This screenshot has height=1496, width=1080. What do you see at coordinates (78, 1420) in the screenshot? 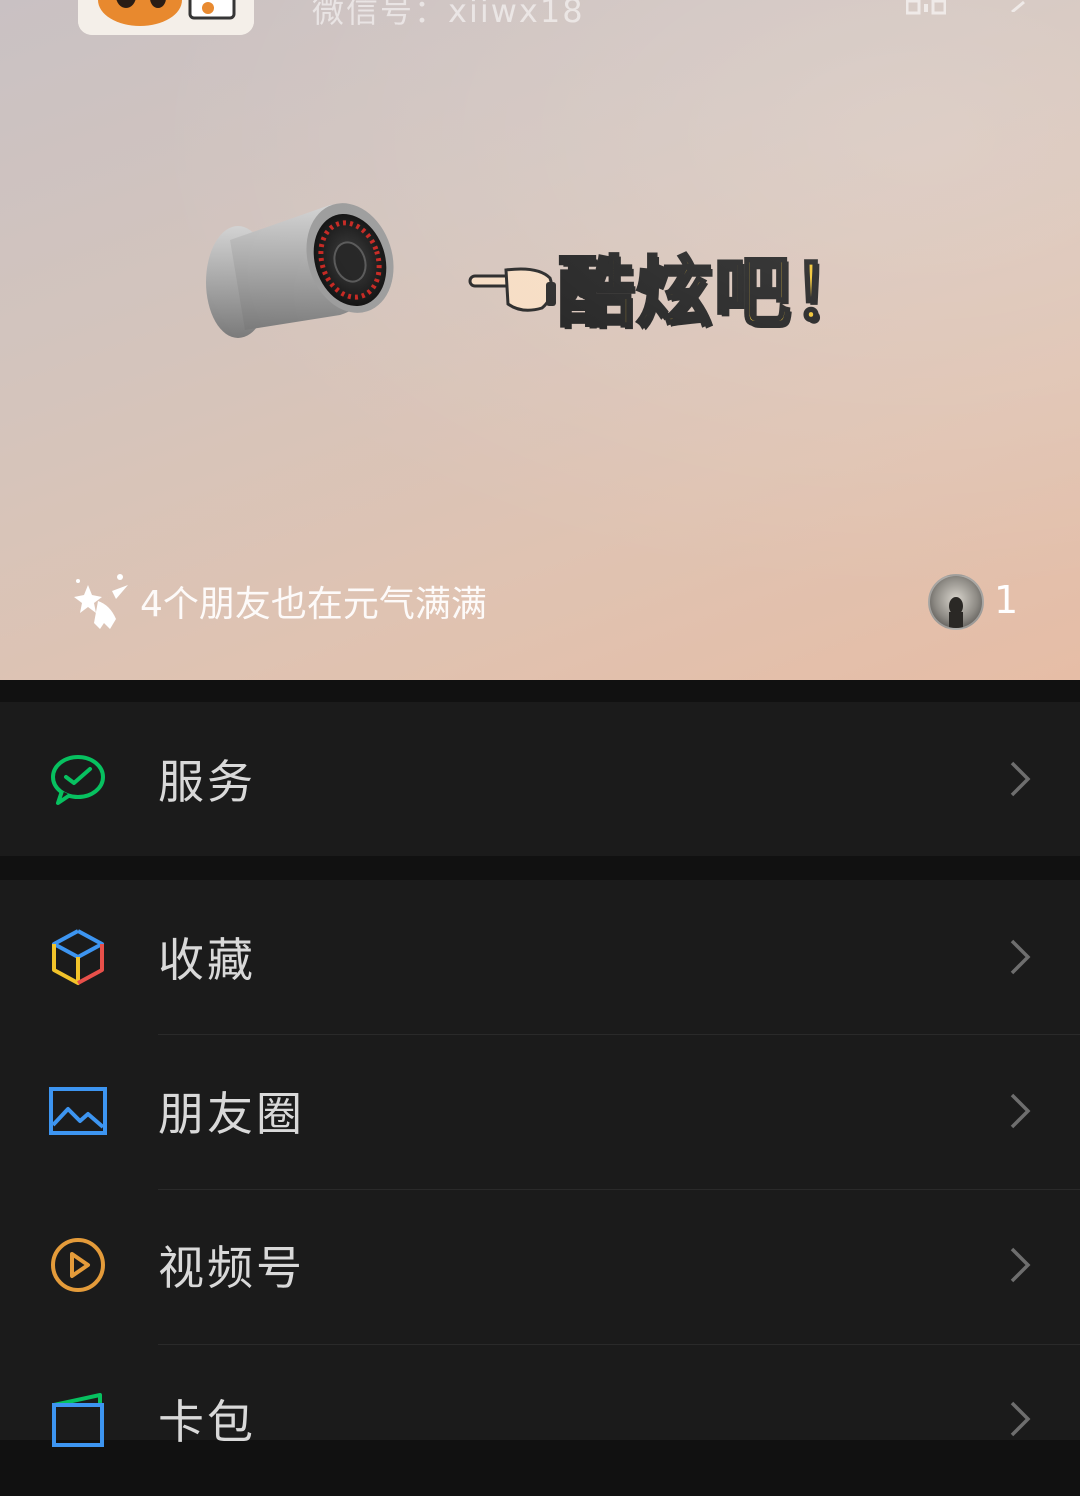
I see `wallet-icon` at bounding box center [78, 1420].